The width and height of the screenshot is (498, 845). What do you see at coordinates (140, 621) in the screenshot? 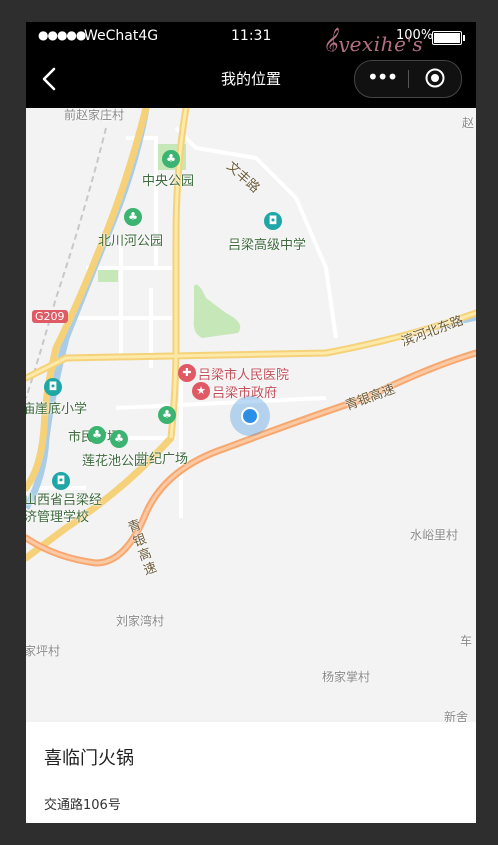
I see `map-label-liujiawan: 刘家湾村` at bounding box center [140, 621].